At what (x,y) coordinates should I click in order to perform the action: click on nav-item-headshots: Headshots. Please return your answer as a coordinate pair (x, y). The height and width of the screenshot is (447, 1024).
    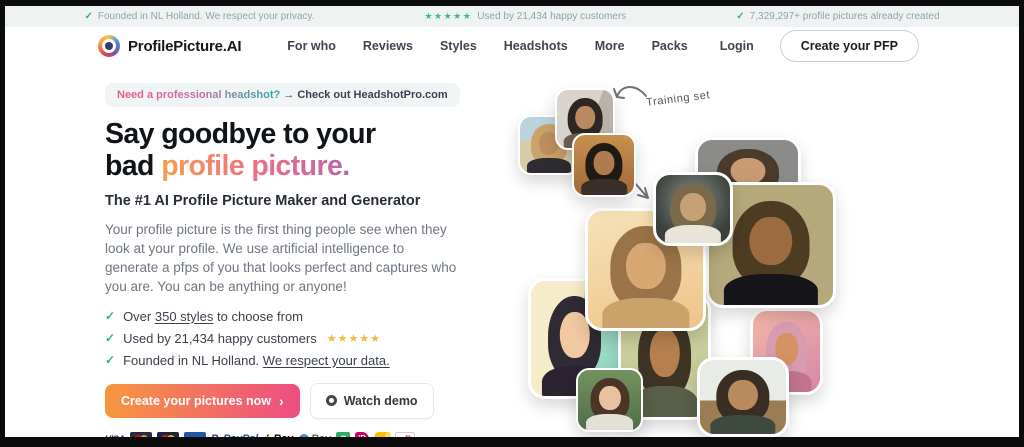
    Looking at the image, I should click on (536, 46).